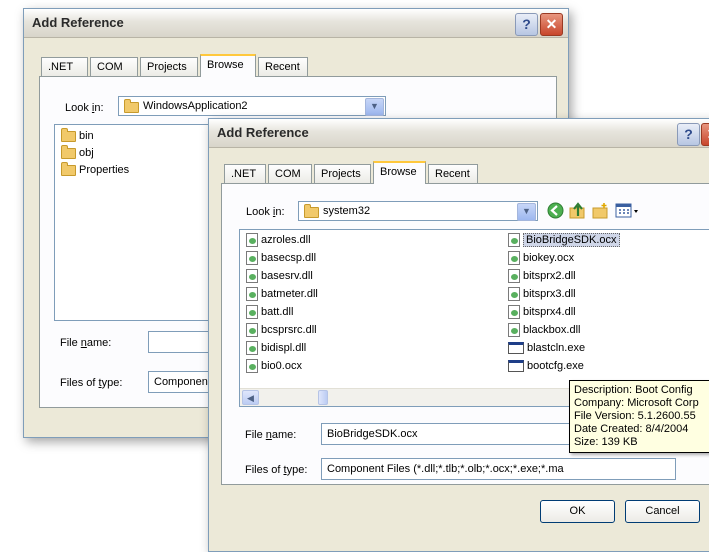  What do you see at coordinates (263, 132) in the screenshot?
I see `front-dialog-title: Add Reference` at bounding box center [263, 132].